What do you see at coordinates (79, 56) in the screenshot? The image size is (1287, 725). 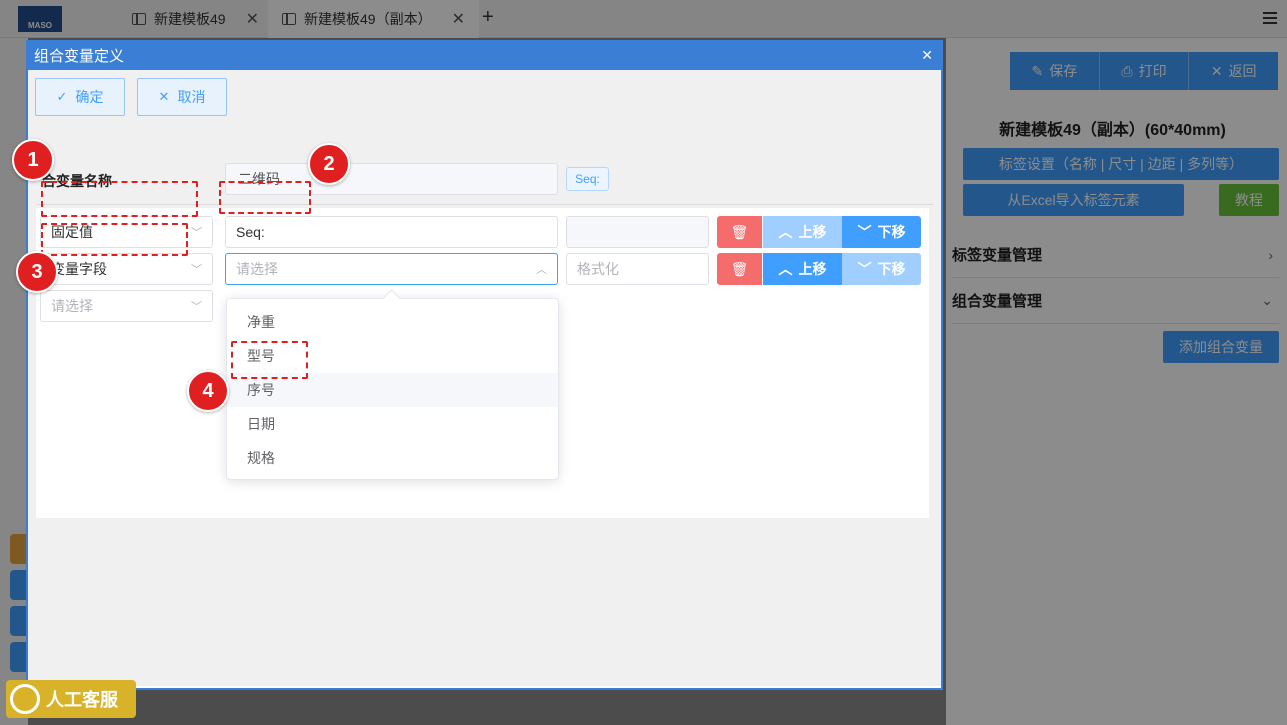 I see `dialog-title: 组合变量定义` at bounding box center [79, 56].